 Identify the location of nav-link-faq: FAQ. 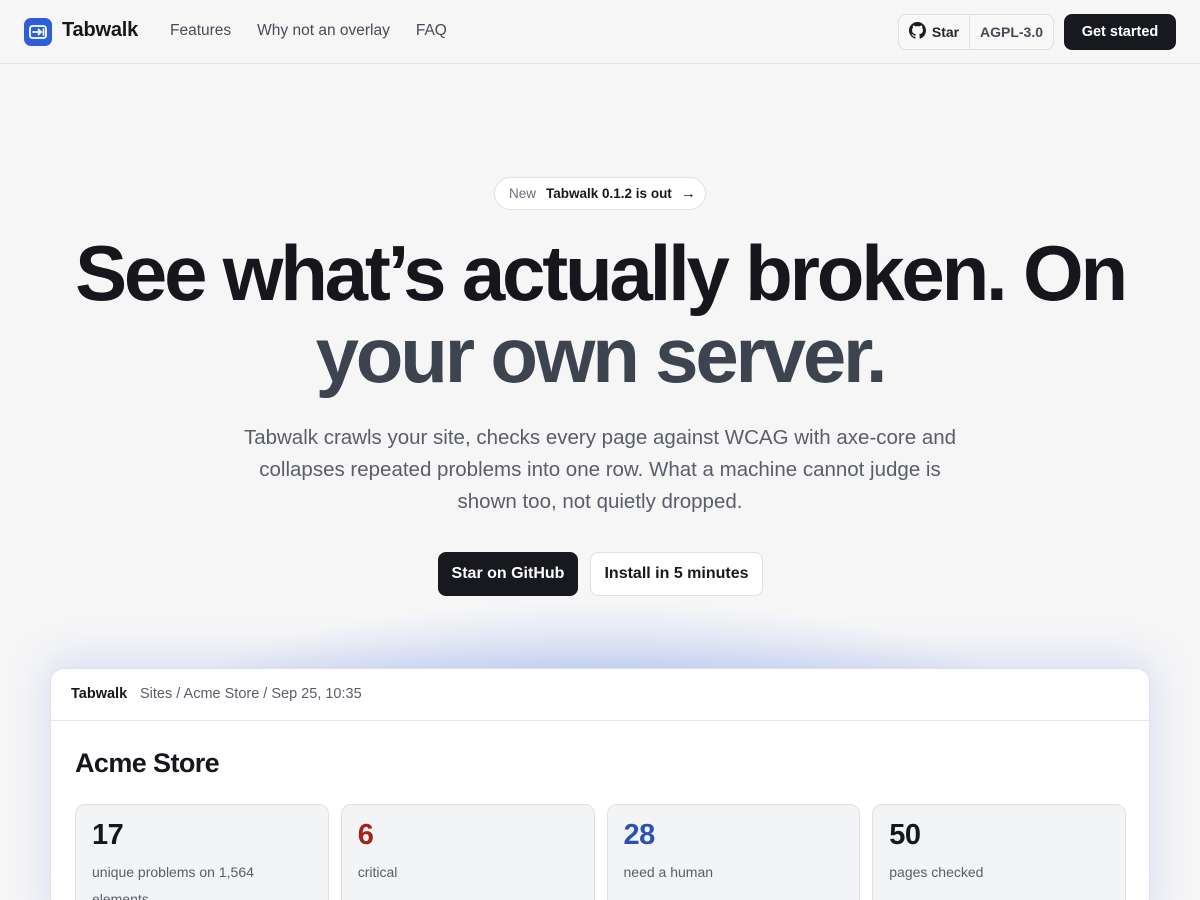
(431, 31).